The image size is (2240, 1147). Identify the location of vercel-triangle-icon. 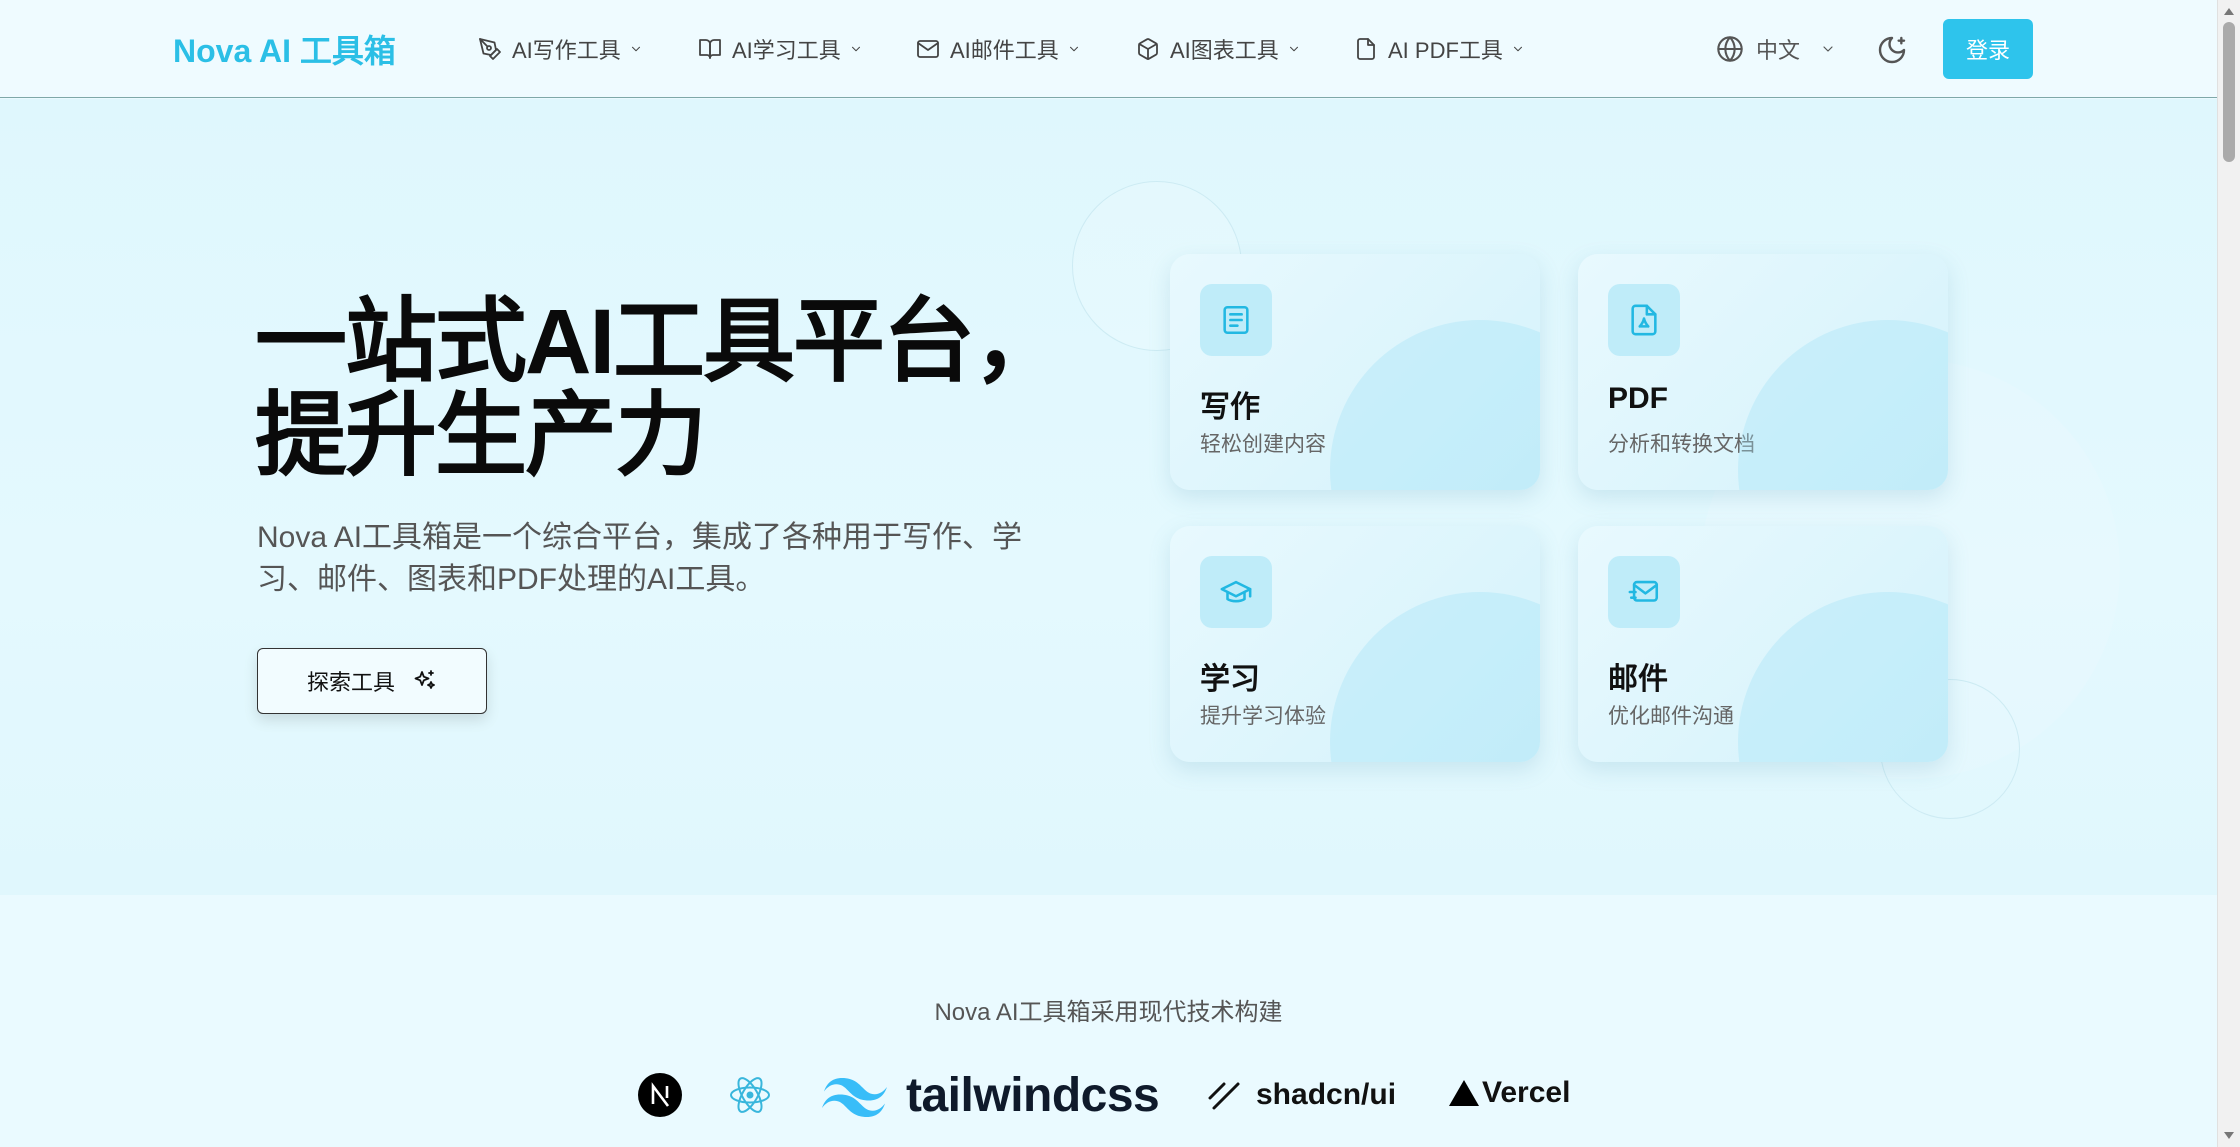
(1464, 1093).